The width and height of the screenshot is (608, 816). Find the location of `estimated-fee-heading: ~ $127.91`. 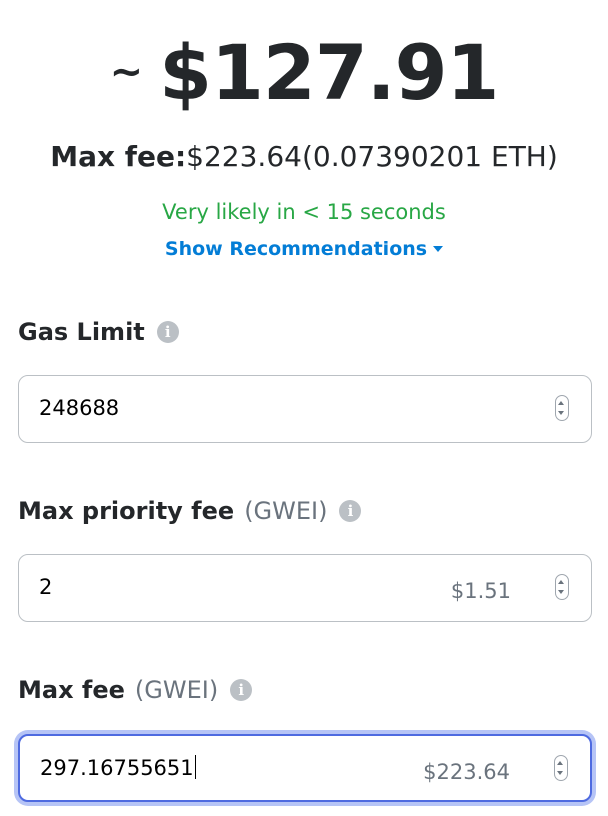

estimated-fee-heading: ~ $127.91 is located at coordinates (304, 72).